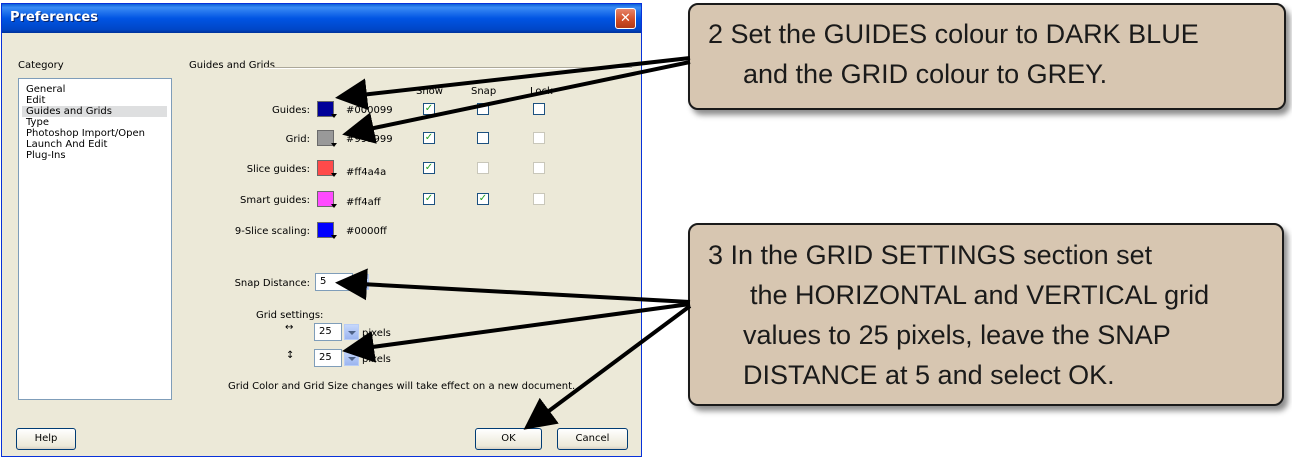  I want to click on arrow-to-guides, so click(513, 83).